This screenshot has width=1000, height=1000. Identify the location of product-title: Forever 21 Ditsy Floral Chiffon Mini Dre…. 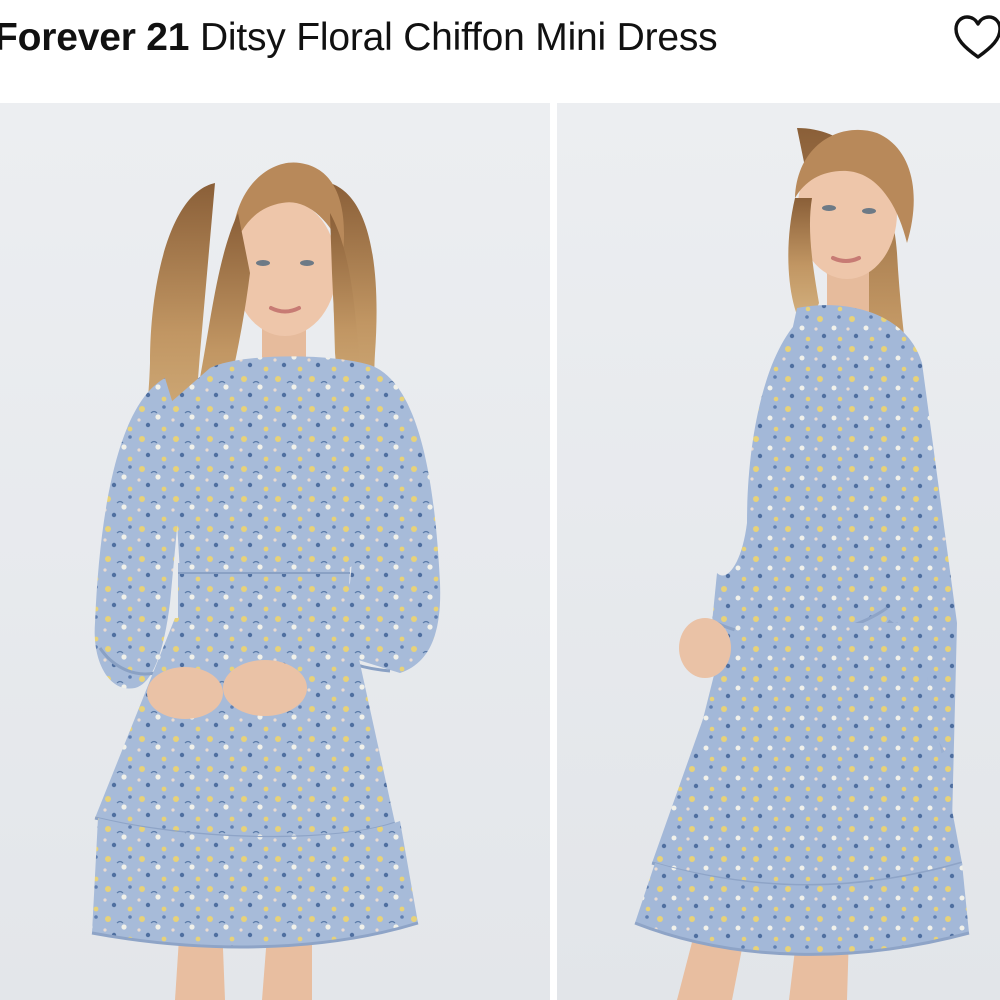
(359, 38).